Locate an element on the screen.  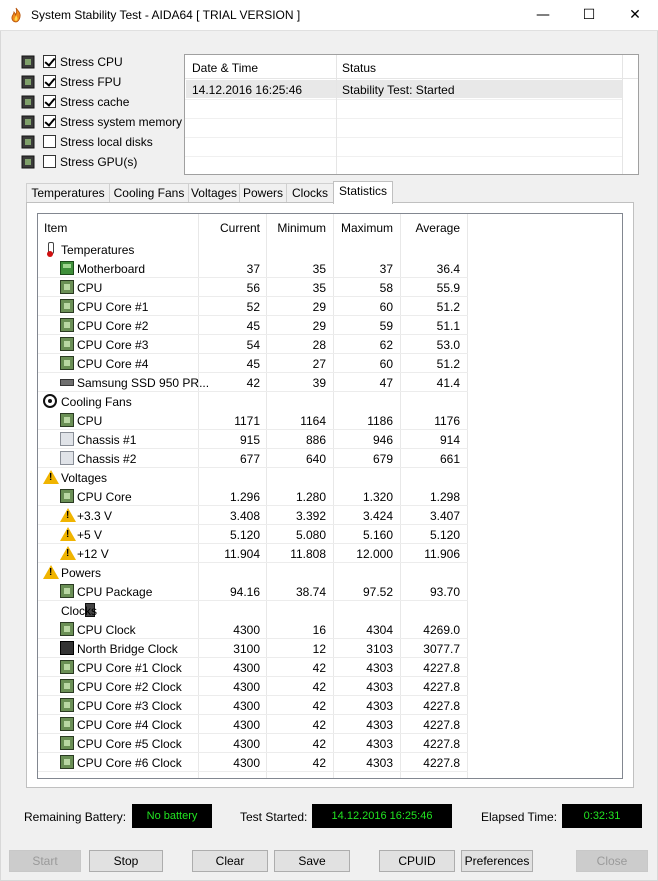
stress-option: Stress CPU is located at coordinates (105, 62).